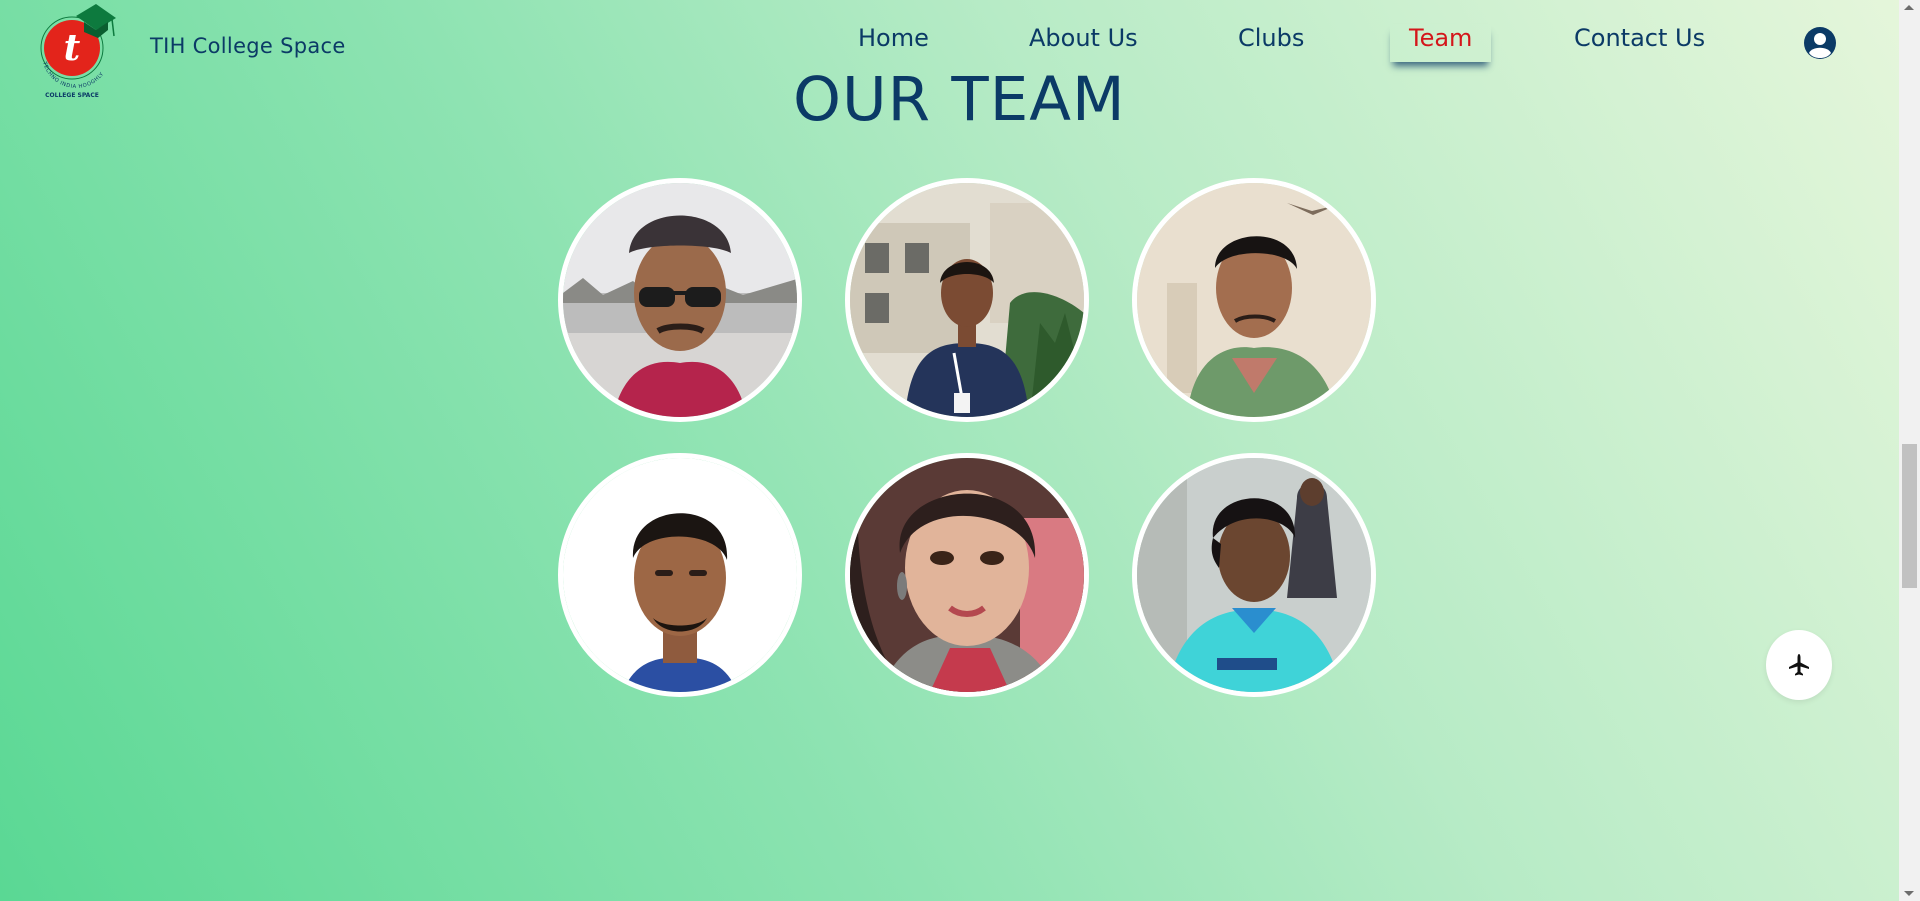 The image size is (1920, 901). I want to click on nav-clubs: Clubs, so click(1271, 38).